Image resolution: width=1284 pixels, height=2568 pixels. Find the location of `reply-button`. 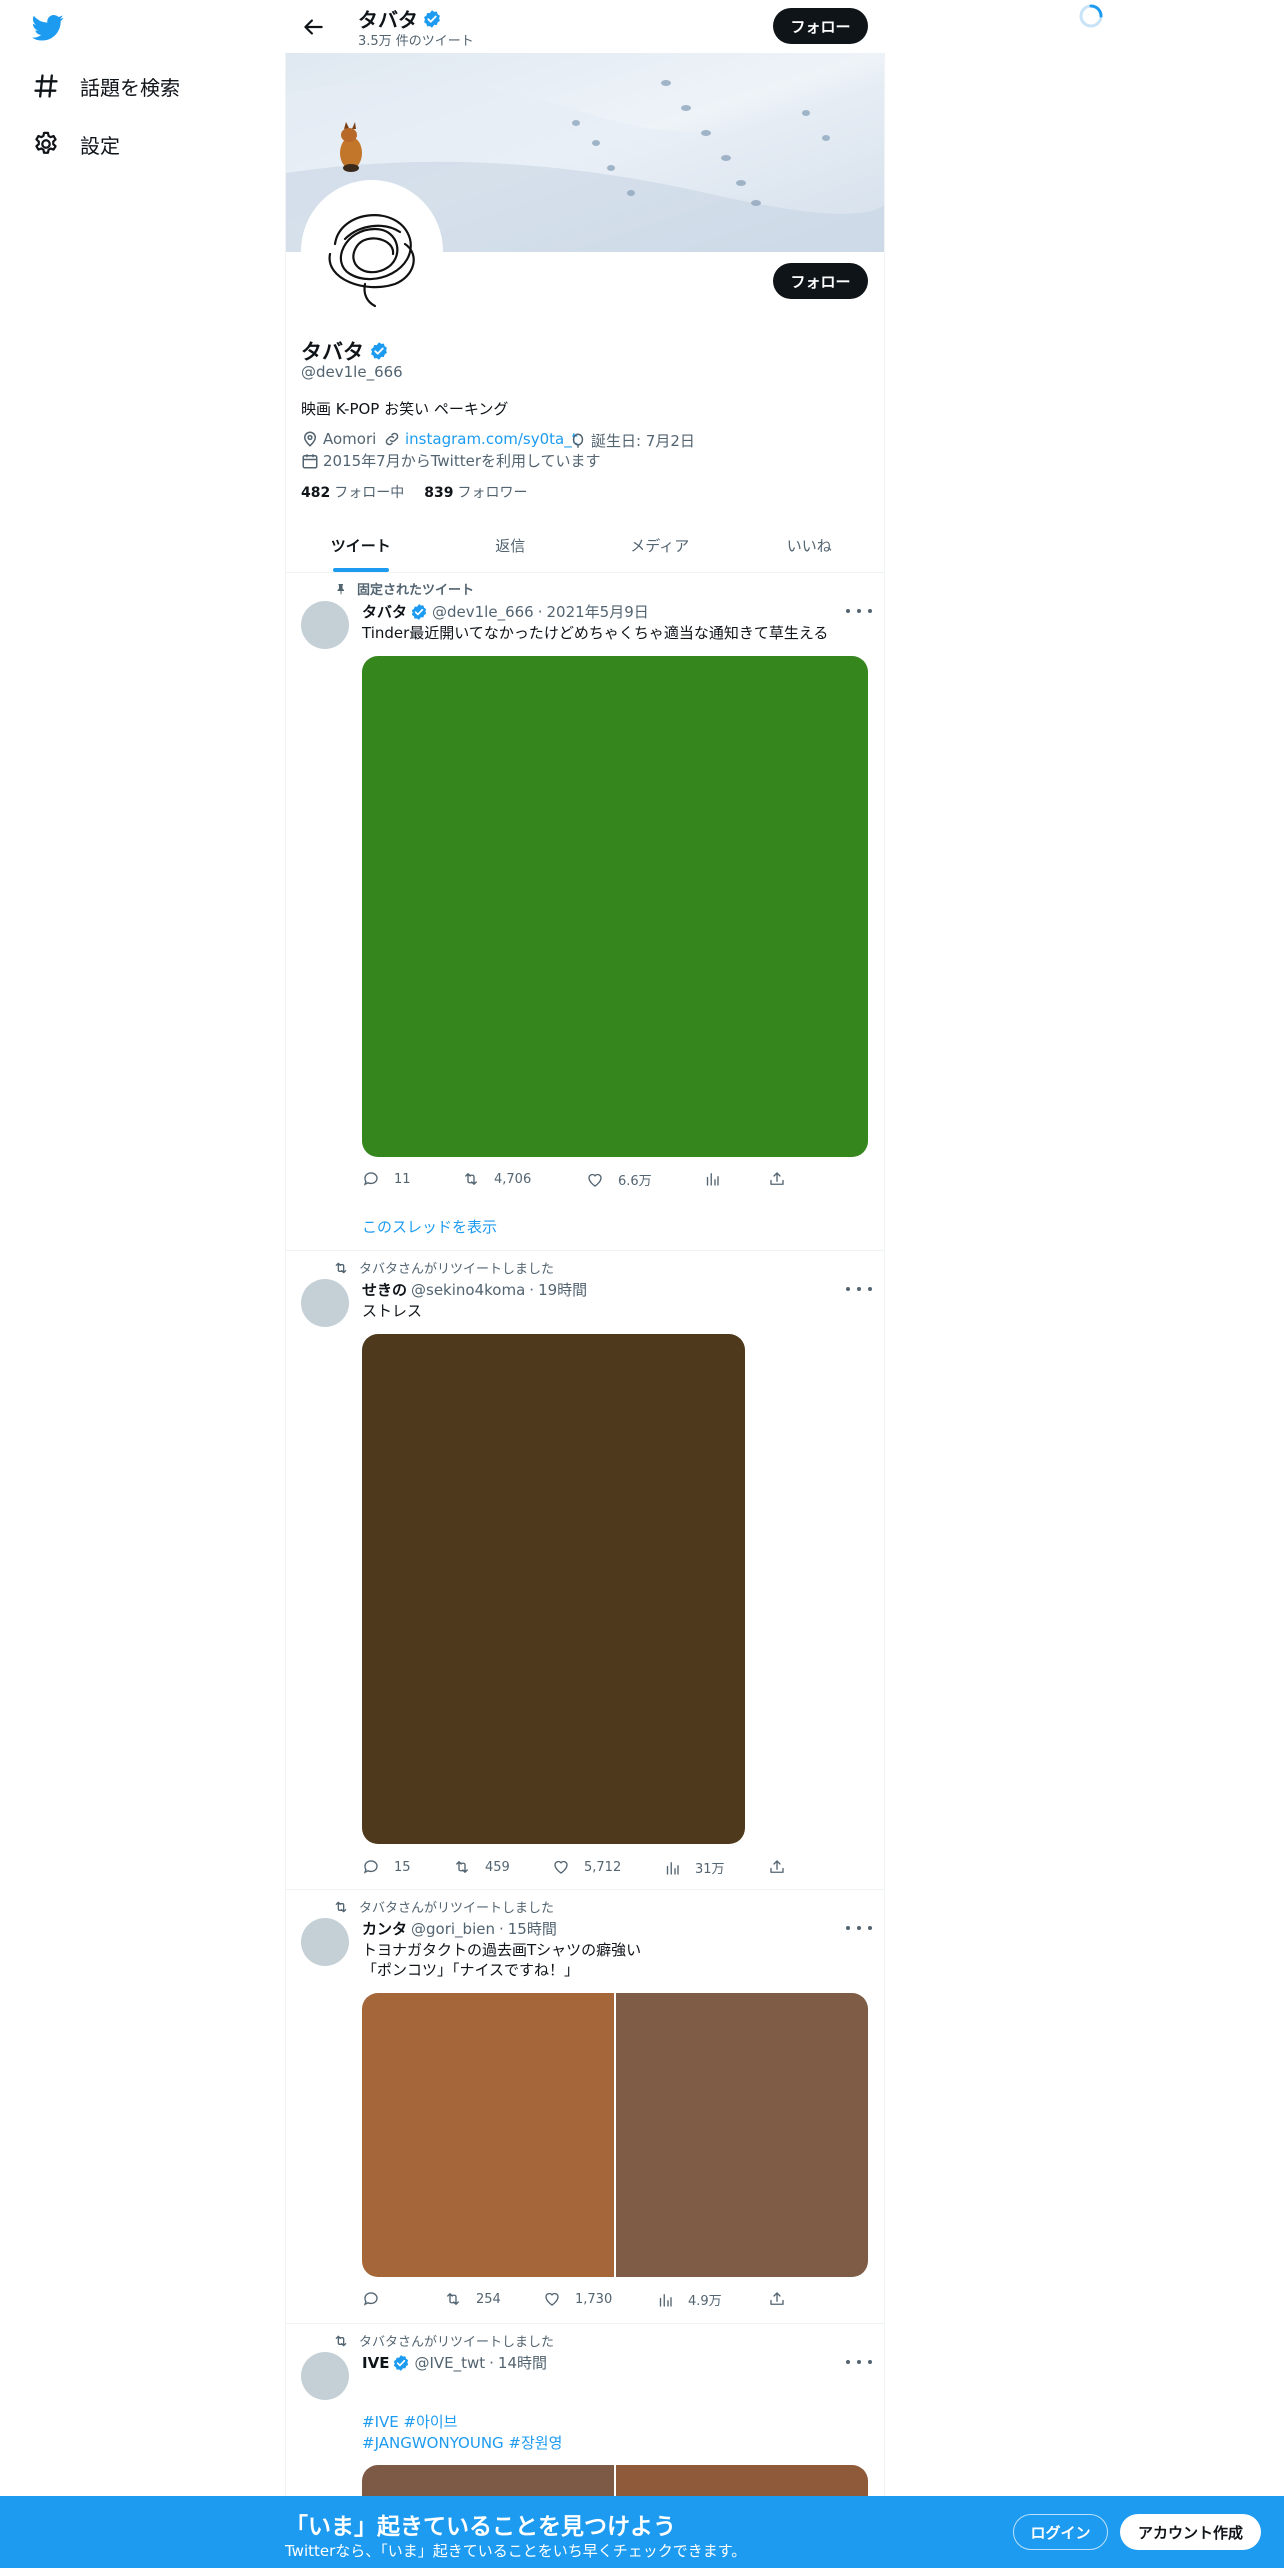

reply-button is located at coordinates (378, 2299).